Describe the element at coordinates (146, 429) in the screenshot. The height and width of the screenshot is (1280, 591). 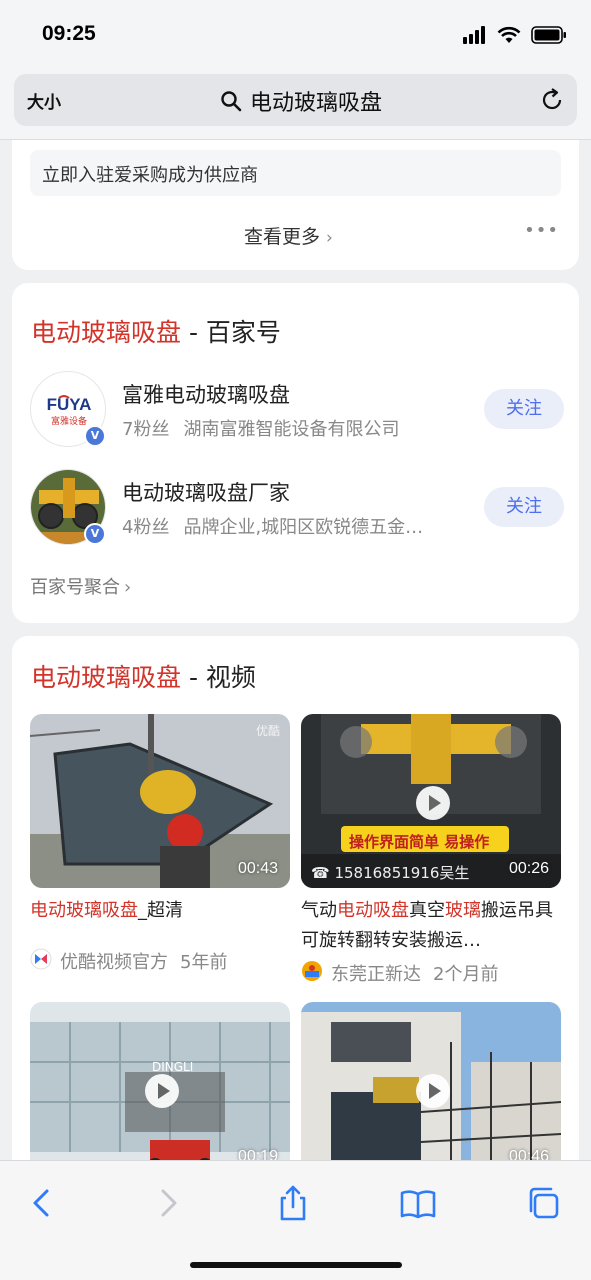
I see `fans-count: 7粉丝` at that location.